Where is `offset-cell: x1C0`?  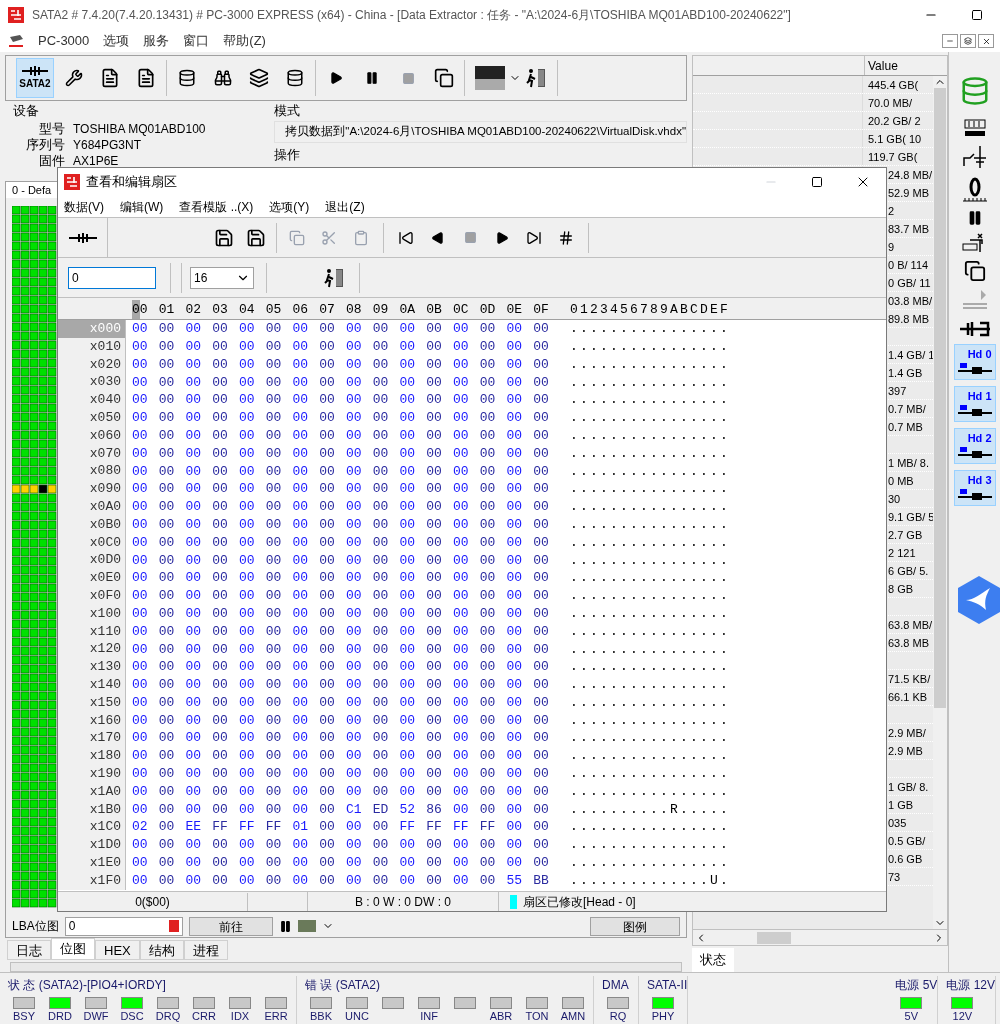
offset-cell: x1C0 is located at coordinates (92, 827).